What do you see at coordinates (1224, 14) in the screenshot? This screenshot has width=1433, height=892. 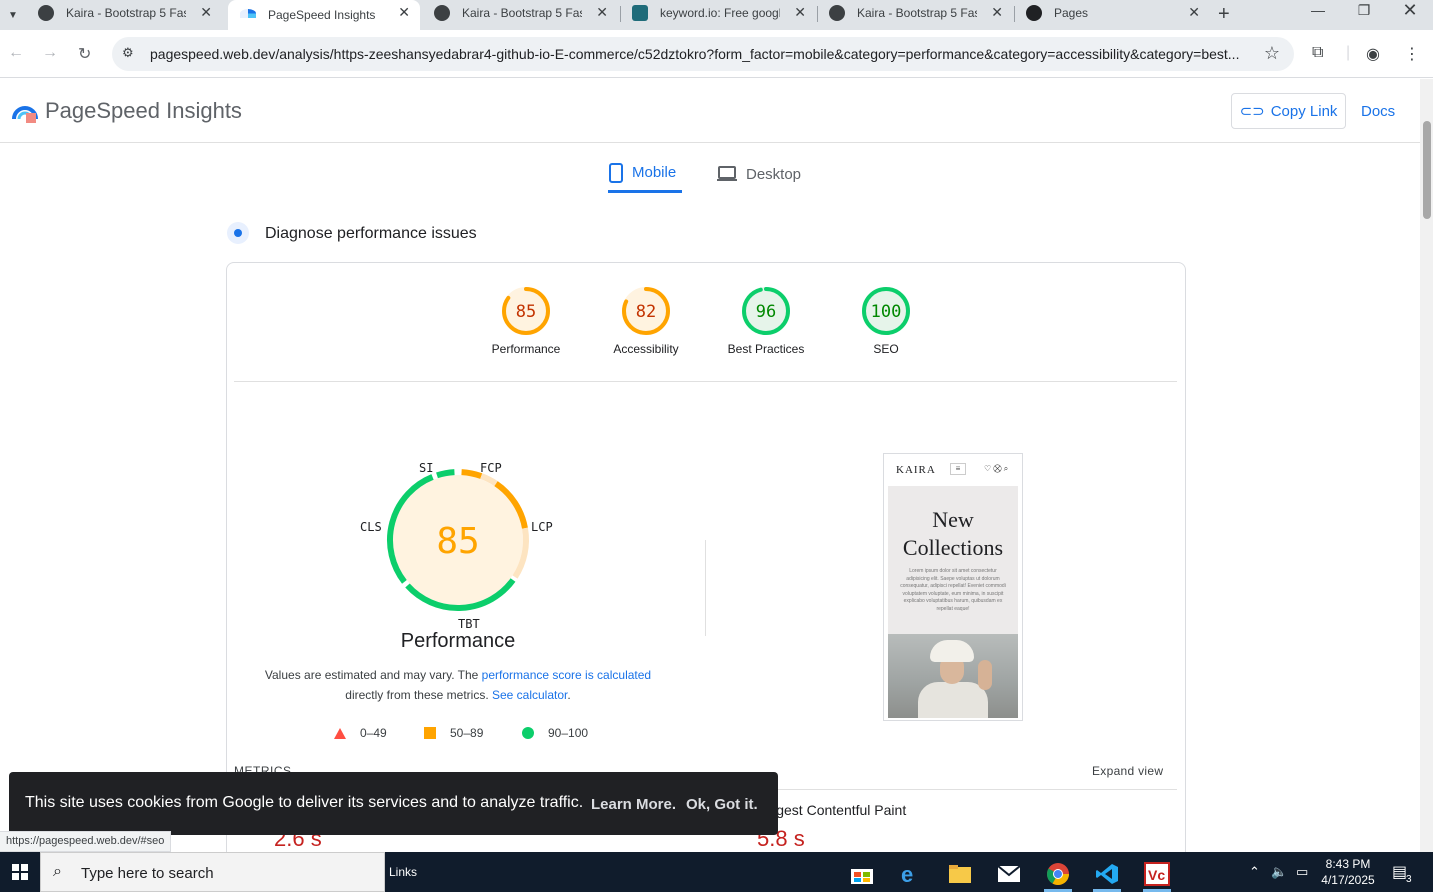 I see `new-tab-icon: +` at bounding box center [1224, 14].